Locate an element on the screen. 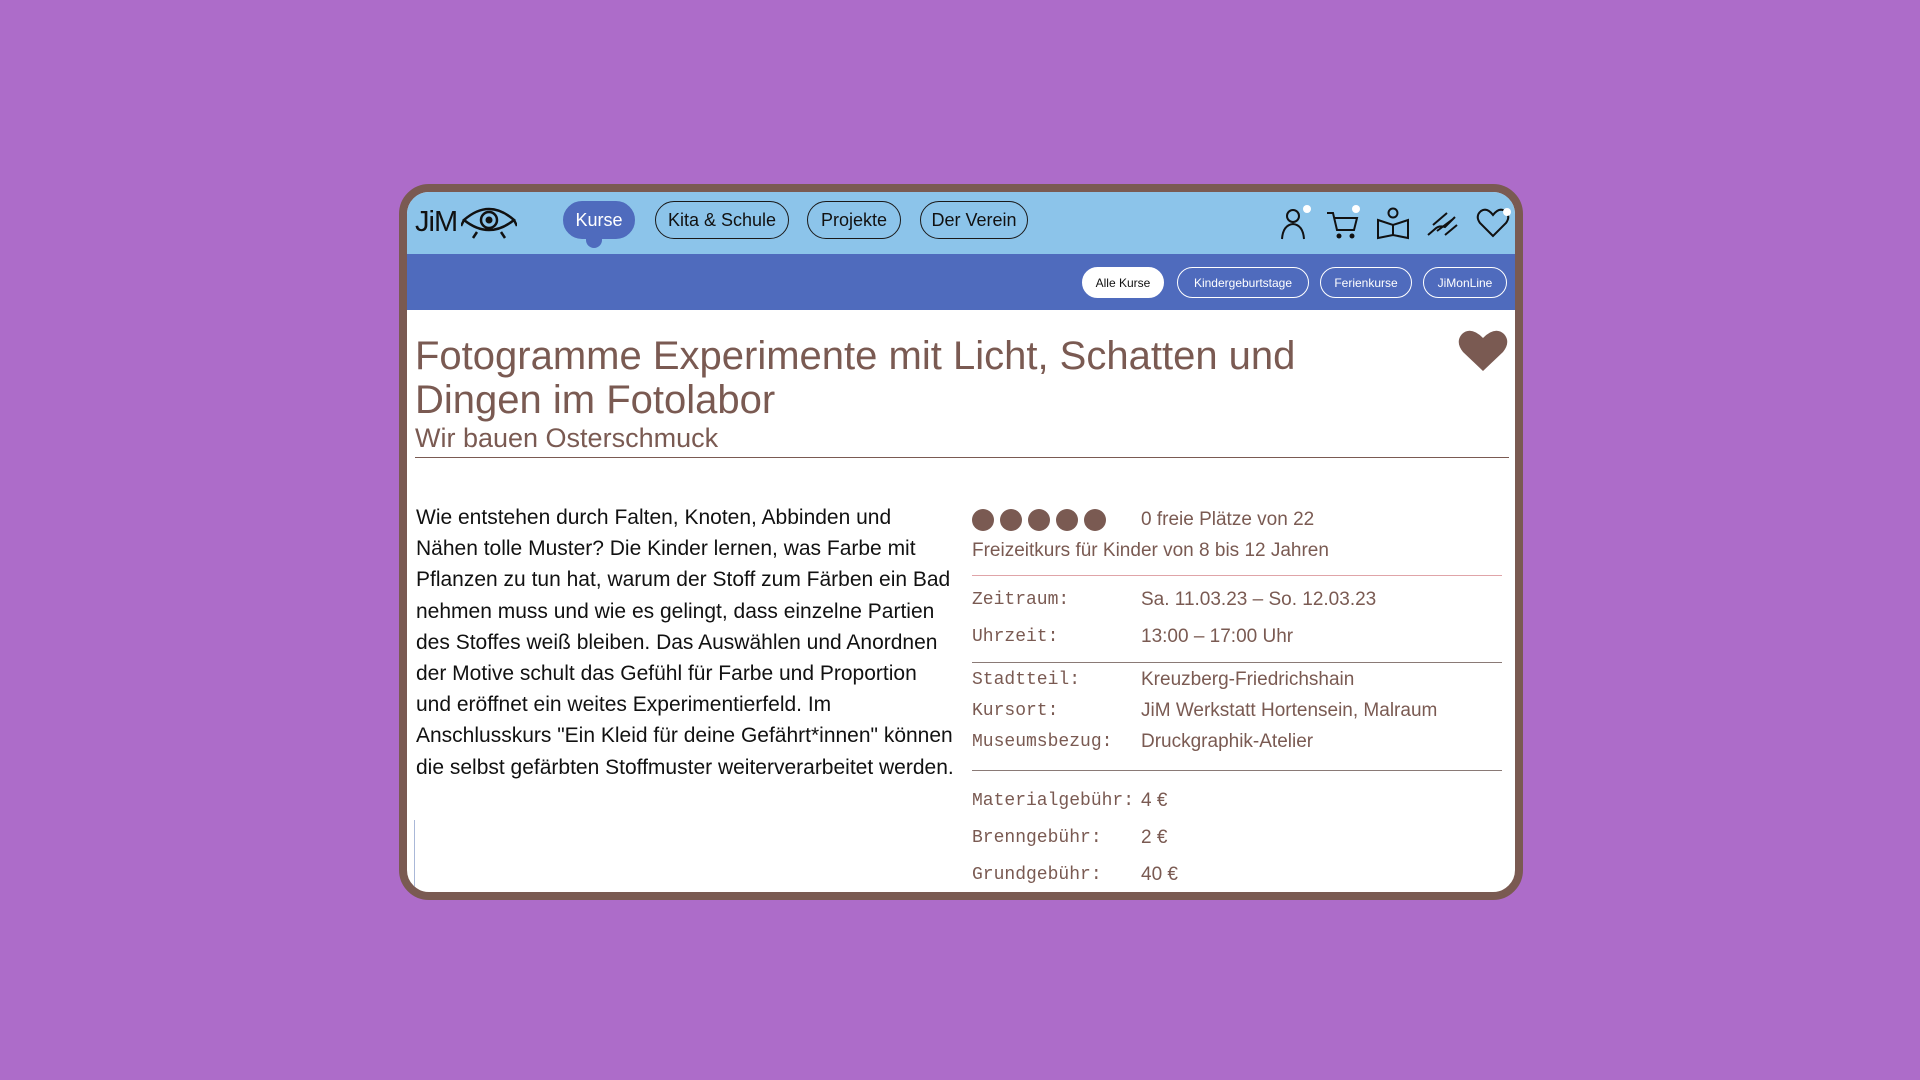 The height and width of the screenshot is (1080, 1920). course-subtitle: Wir bauen Osterschmuck is located at coordinates (567, 438).